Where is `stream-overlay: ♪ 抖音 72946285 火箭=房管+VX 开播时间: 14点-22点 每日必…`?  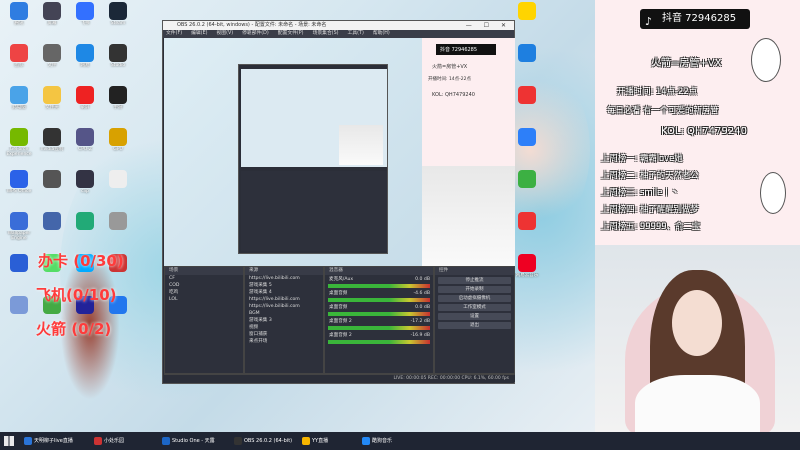 stream-overlay: ♪ 抖音 72946285 火箭=房管+VX 开播时间: 14点-22点 每日必… is located at coordinates (697, 122).